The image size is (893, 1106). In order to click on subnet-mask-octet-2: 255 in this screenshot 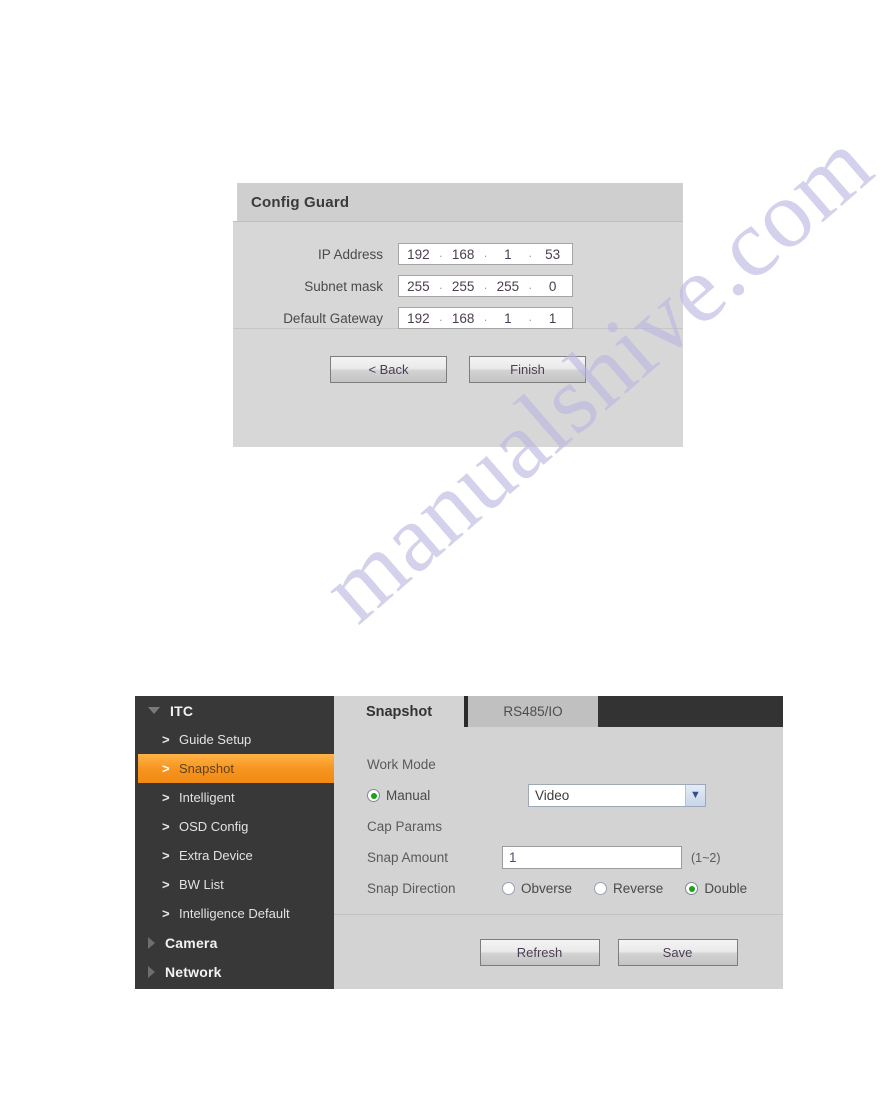, I will do `click(463, 286)`.